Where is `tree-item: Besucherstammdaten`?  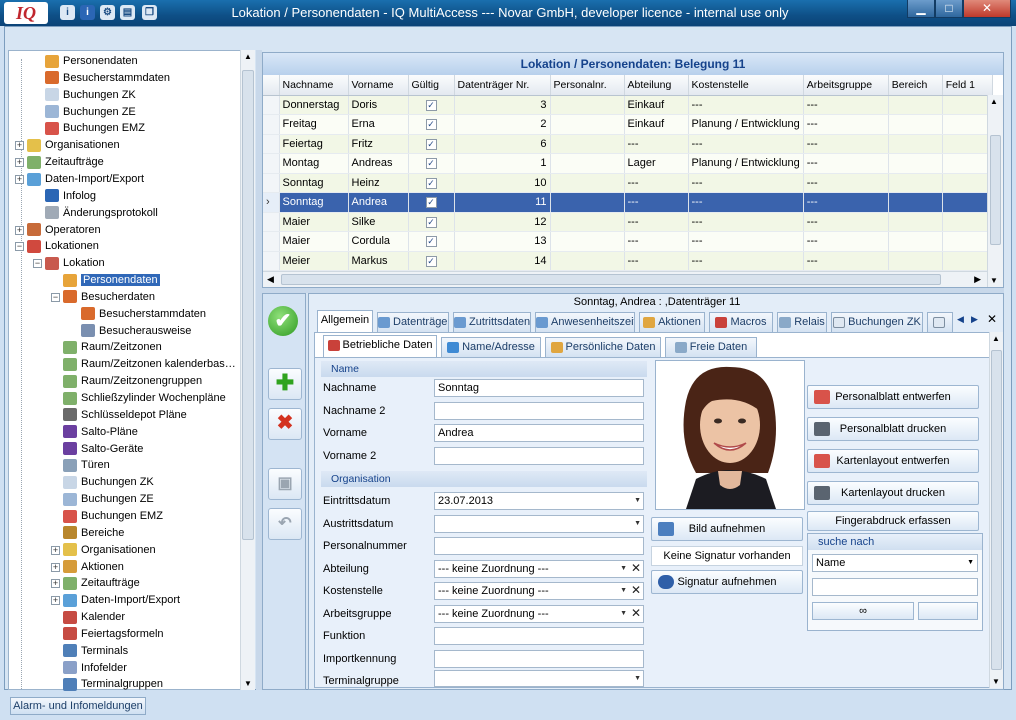 tree-item: Besucherstammdaten is located at coordinates (107, 78).